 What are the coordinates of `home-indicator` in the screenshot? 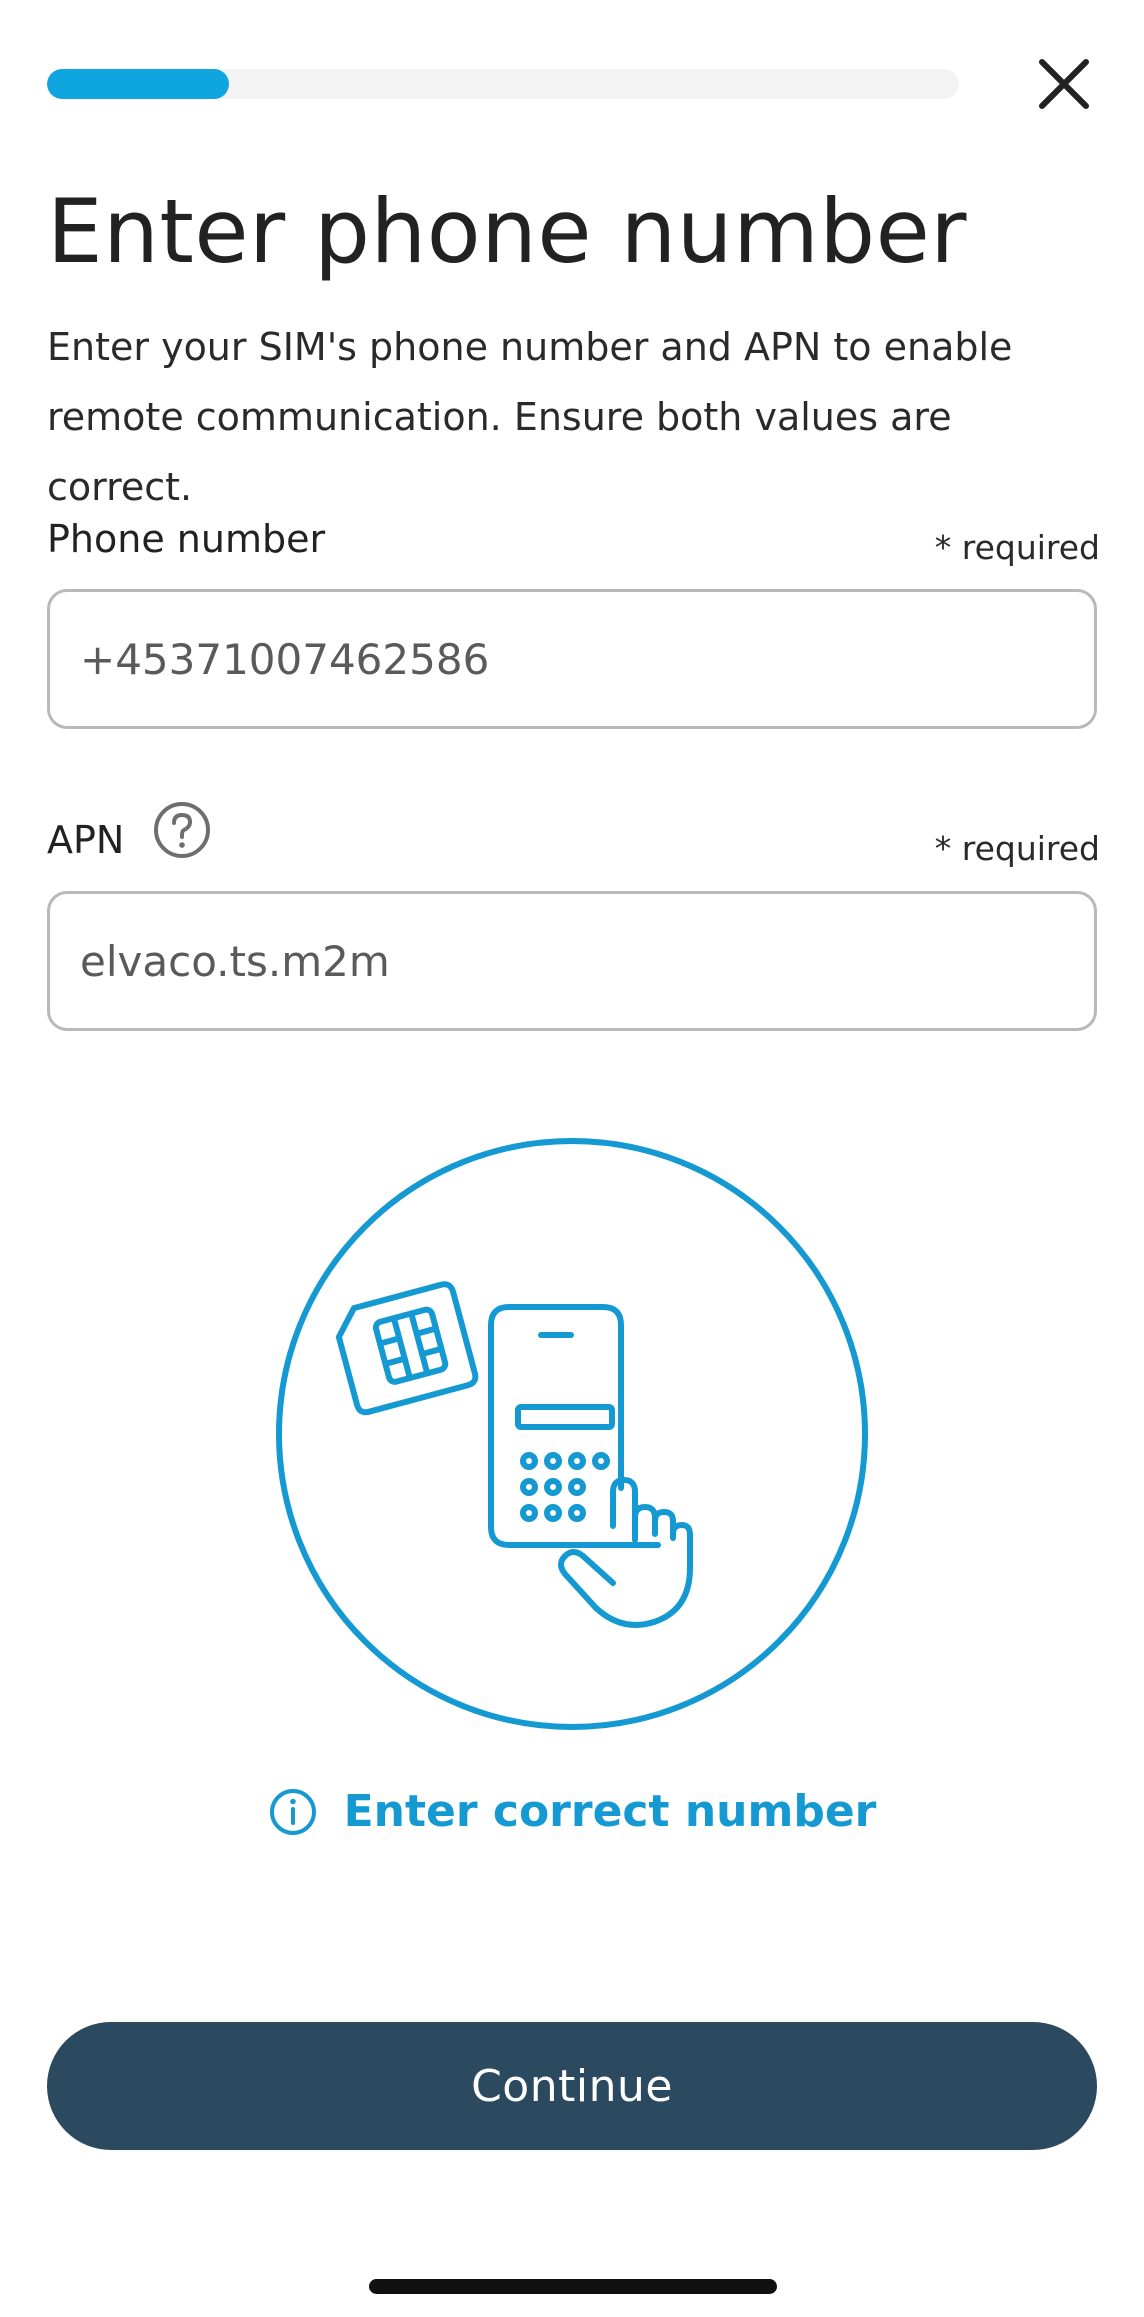 It's located at (573, 2286).